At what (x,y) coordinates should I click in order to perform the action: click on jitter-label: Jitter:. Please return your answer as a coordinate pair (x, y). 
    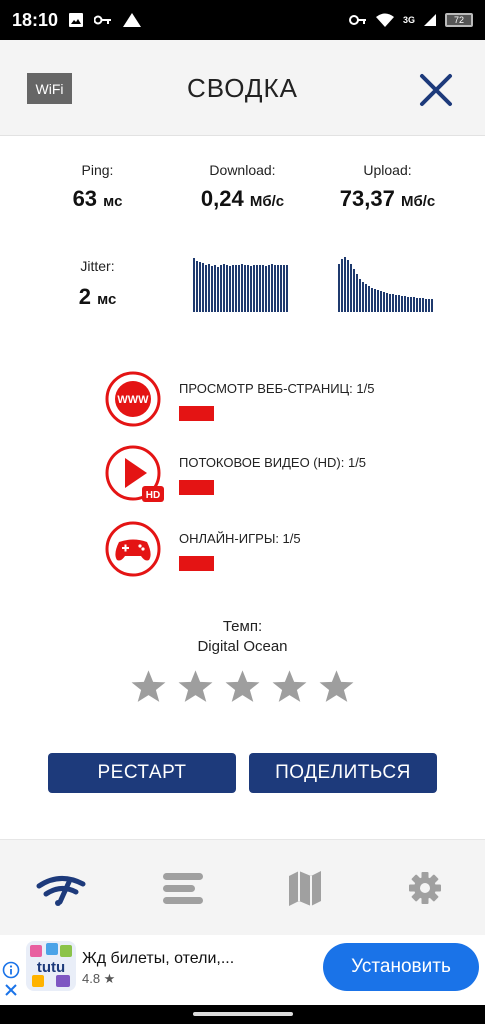
    Looking at the image, I should click on (97, 266).